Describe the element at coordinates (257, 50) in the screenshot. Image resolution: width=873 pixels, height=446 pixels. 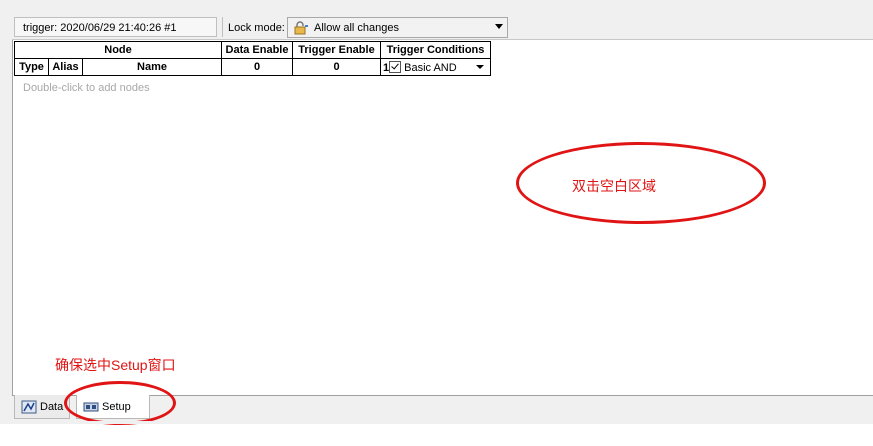
I see `col-data-enable: Data Enable` at that location.